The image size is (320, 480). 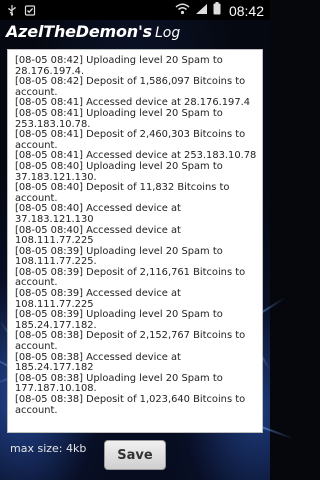 What do you see at coordinates (135, 10) in the screenshot?
I see `status-bar: 08:42` at bounding box center [135, 10].